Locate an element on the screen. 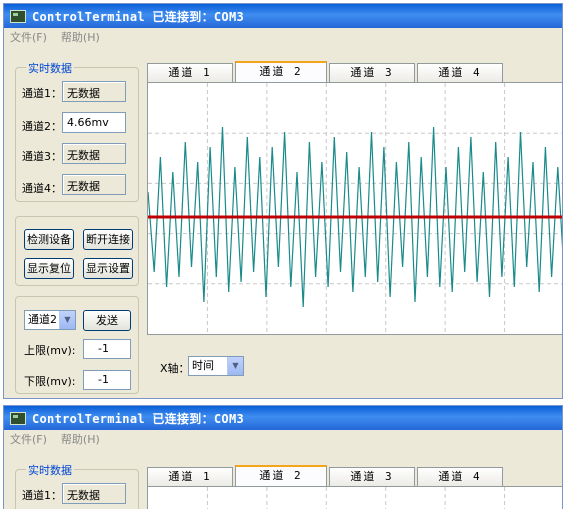 Image resolution: width=567 pixels, height=509 pixels. channel-select-value: 通道2 is located at coordinates (42, 319).